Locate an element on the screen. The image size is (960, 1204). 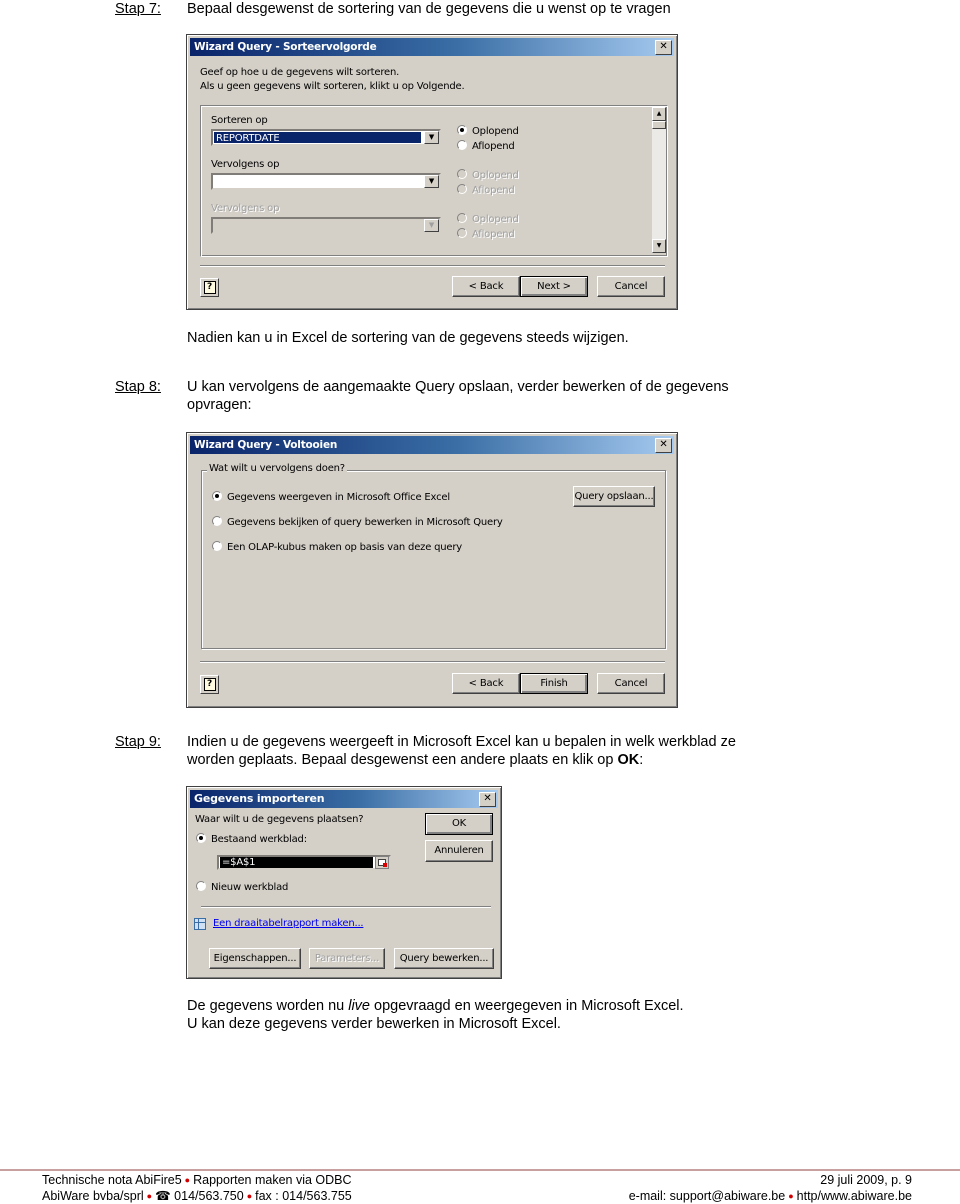
scroll-down-icon: ▼ is located at coordinates (659, 246).